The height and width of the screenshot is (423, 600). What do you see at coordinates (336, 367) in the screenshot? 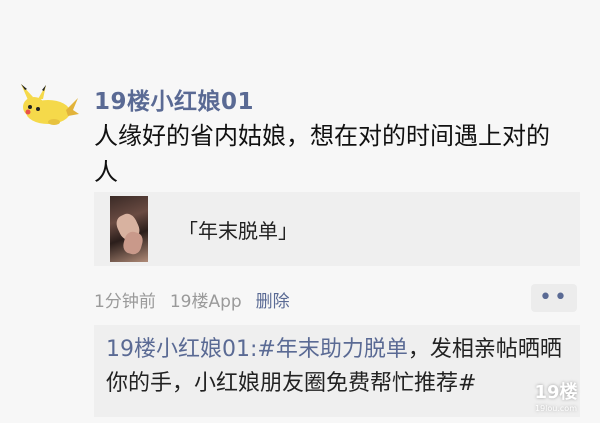
I see `comment-text: 19楼小红娘01:#年末助力脱单，发相亲帖晒晒你的手，小红娘朋友圈免费帮忙推荐#` at bounding box center [336, 367].